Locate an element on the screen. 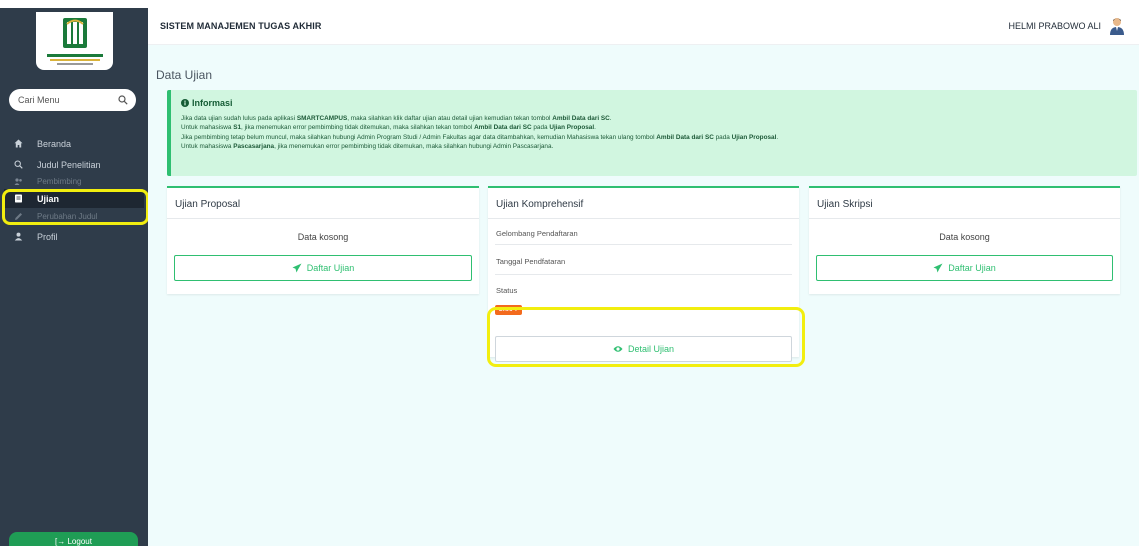 Image resolution: width=1139 pixels, height=546 pixels. university-logo is located at coordinates (74, 41).